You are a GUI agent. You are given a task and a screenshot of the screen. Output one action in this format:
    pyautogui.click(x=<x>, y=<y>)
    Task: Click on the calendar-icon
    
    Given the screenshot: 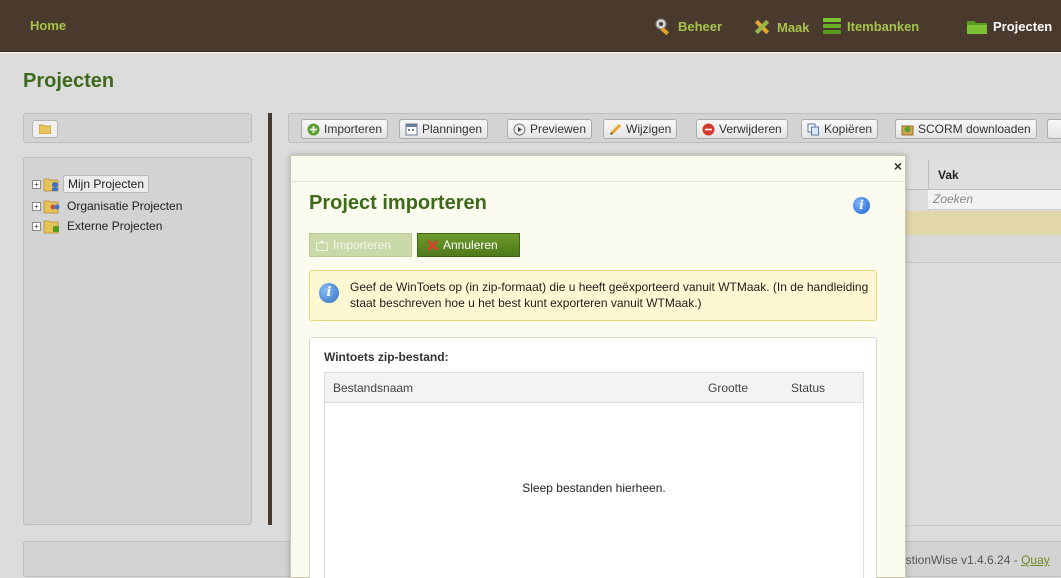 What is the action you would take?
    pyautogui.click(x=411, y=129)
    